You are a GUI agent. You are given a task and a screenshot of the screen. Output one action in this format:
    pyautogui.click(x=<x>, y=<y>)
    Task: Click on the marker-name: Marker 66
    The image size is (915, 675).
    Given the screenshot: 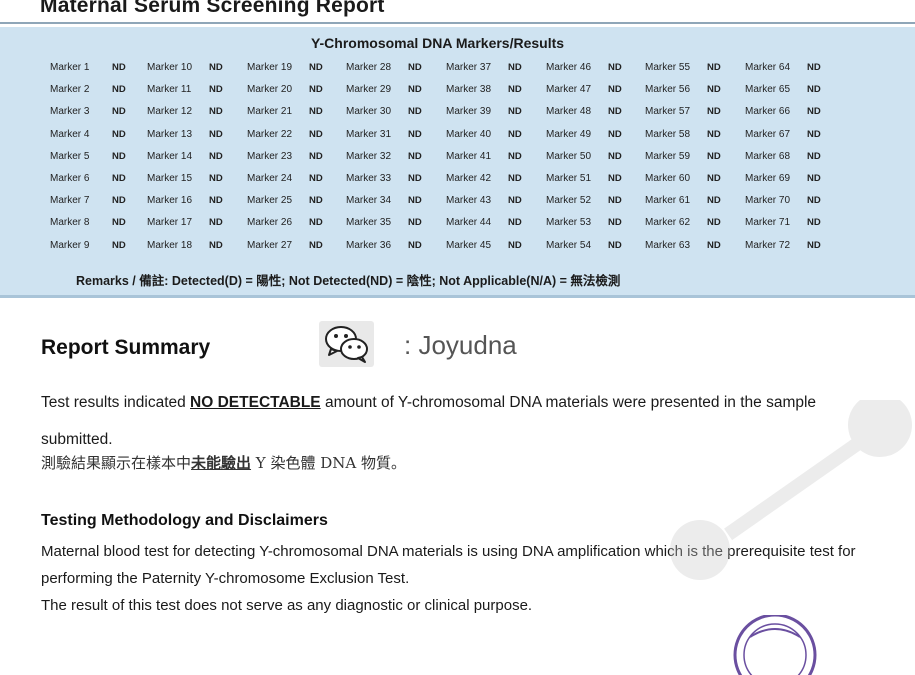 What is the action you would take?
    pyautogui.click(x=768, y=112)
    